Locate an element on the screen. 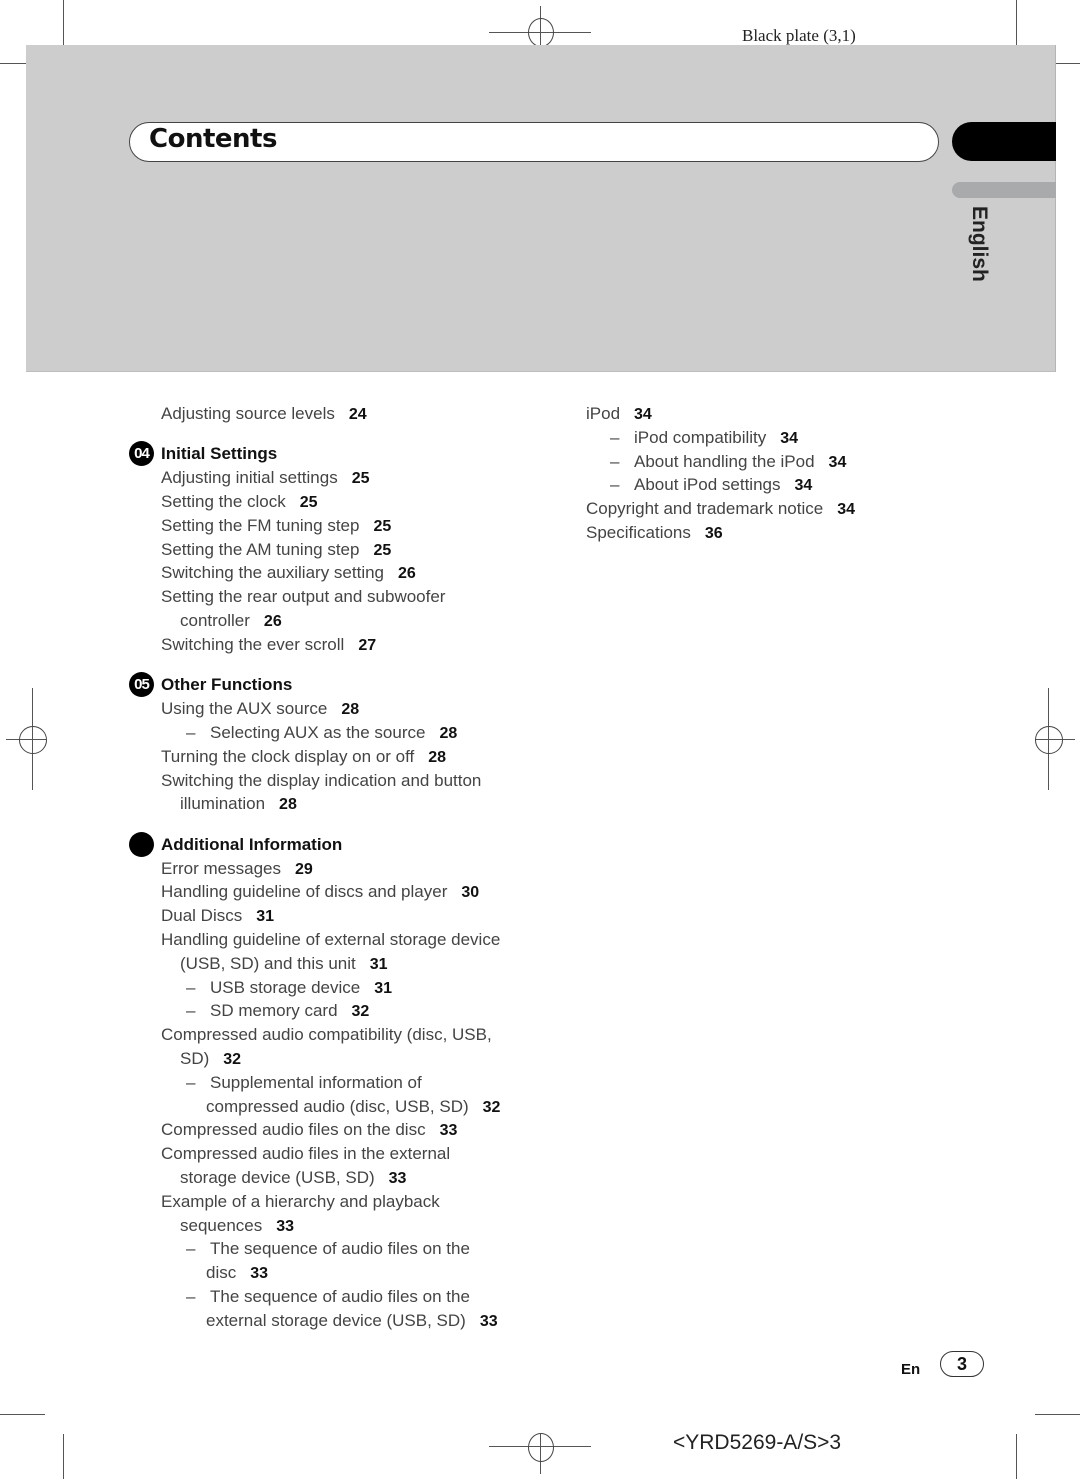 The height and width of the screenshot is (1479, 1080). toc-entry-continuation: SD) 32 is located at coordinates (210, 1059).